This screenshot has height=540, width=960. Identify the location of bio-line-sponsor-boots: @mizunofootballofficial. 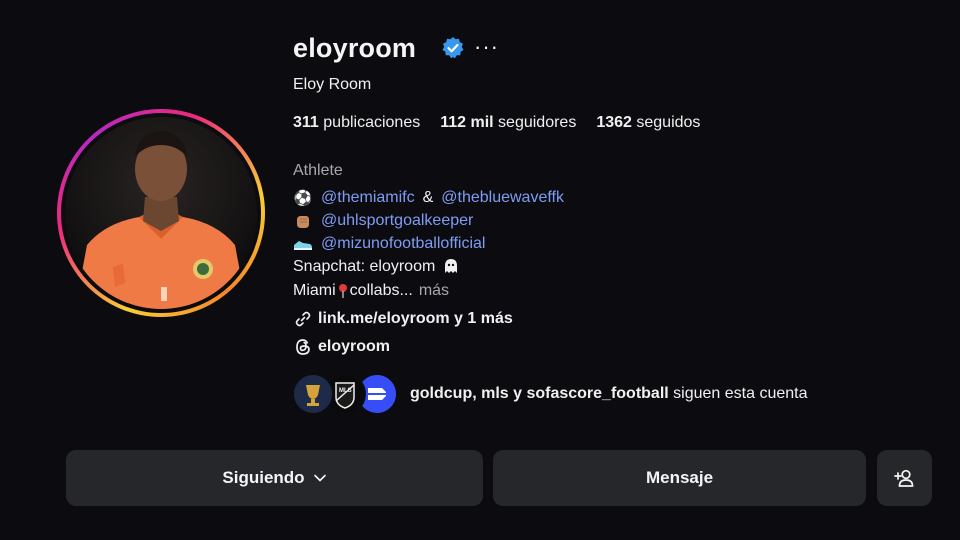
(389, 244).